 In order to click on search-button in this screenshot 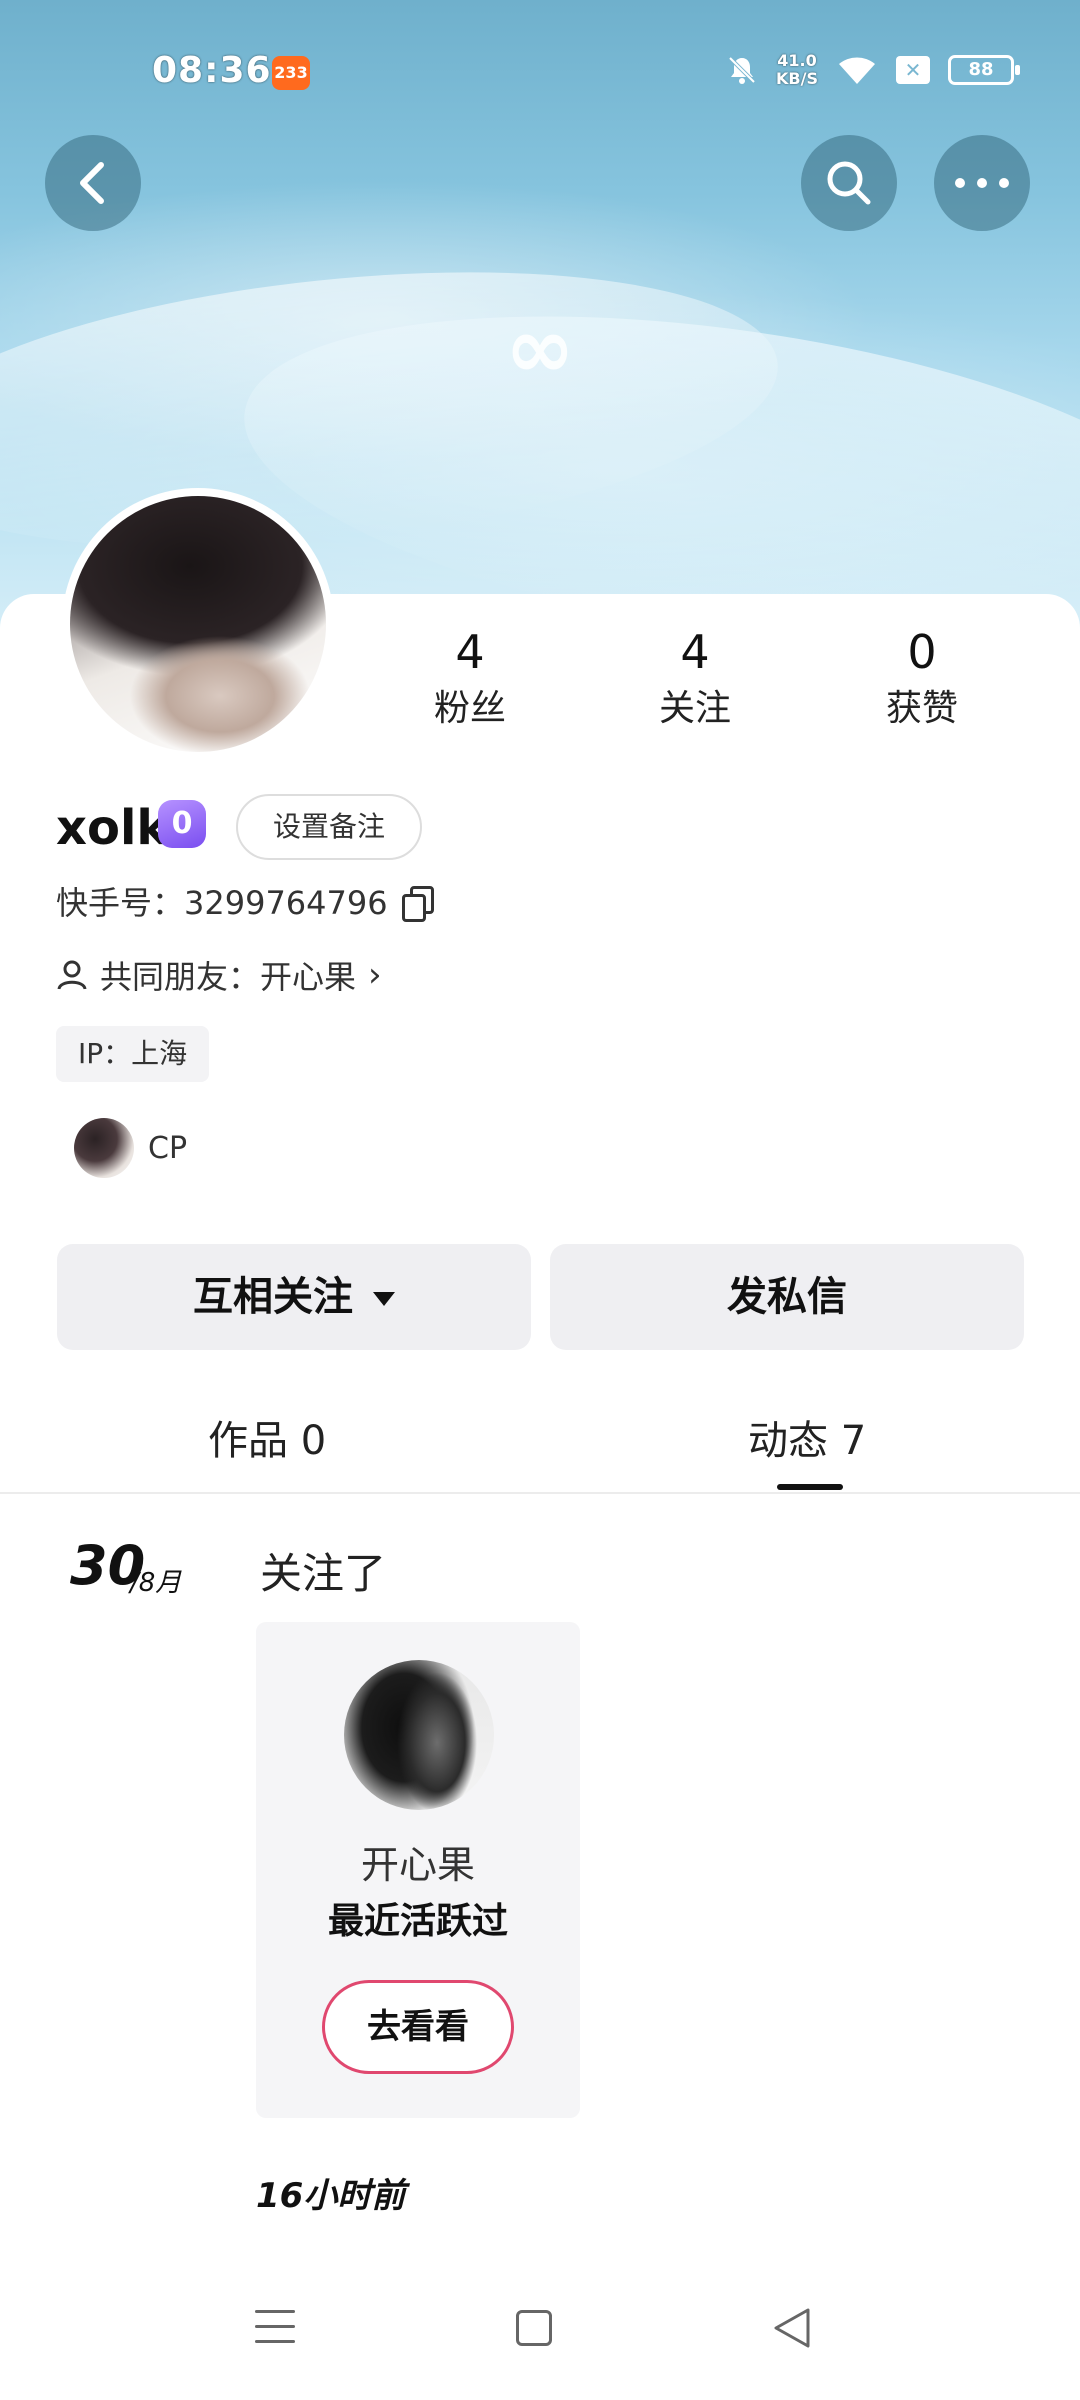, I will do `click(849, 183)`.